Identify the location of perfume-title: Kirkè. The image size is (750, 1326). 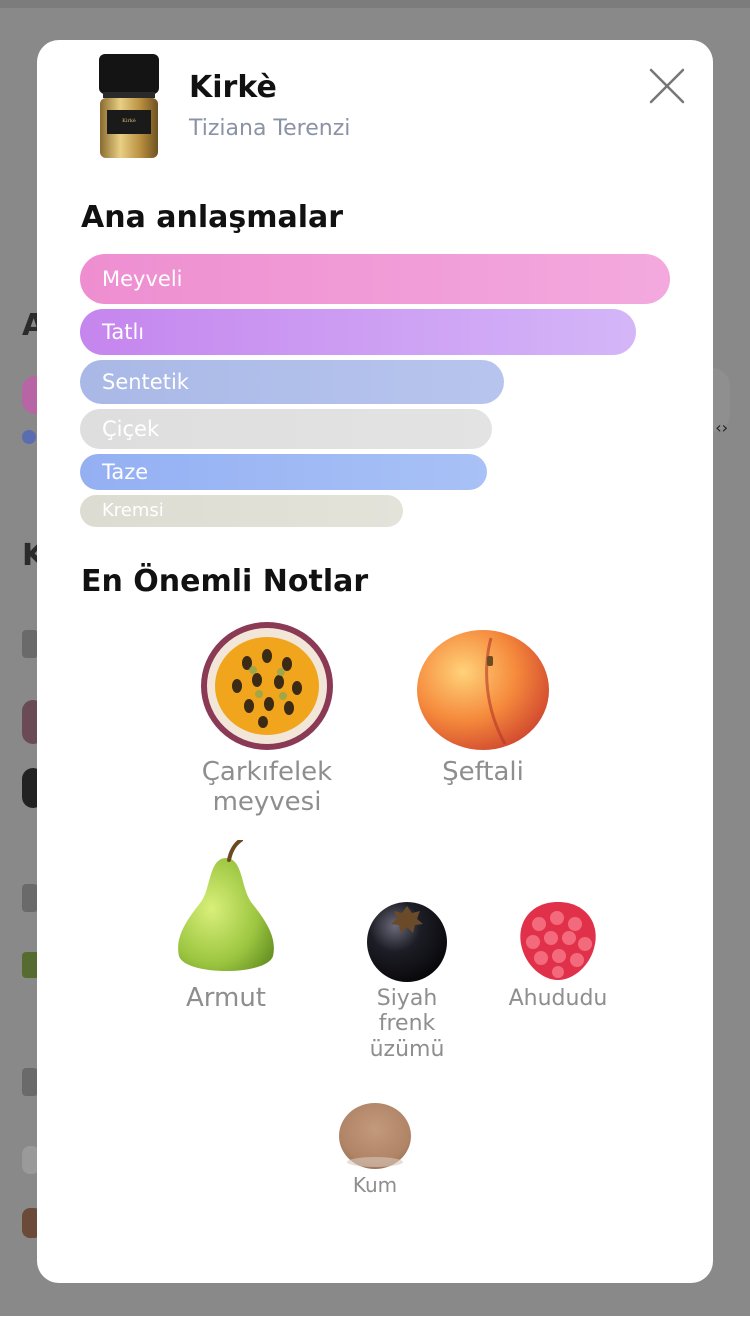
(233, 87).